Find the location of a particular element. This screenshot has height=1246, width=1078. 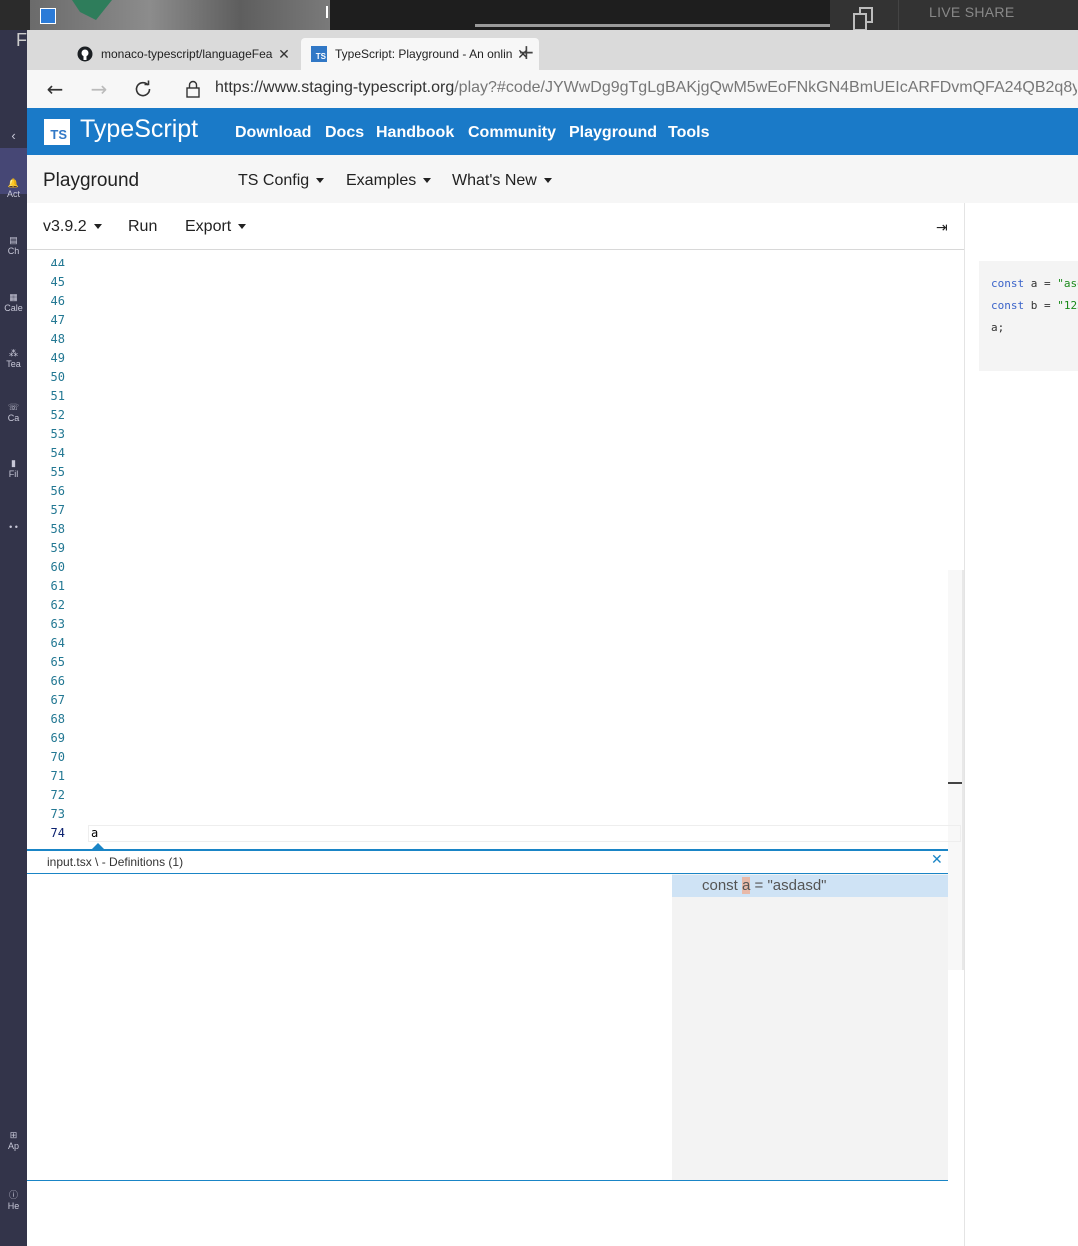

sidebar-item-more: • • is located at coordinates (13, 527).